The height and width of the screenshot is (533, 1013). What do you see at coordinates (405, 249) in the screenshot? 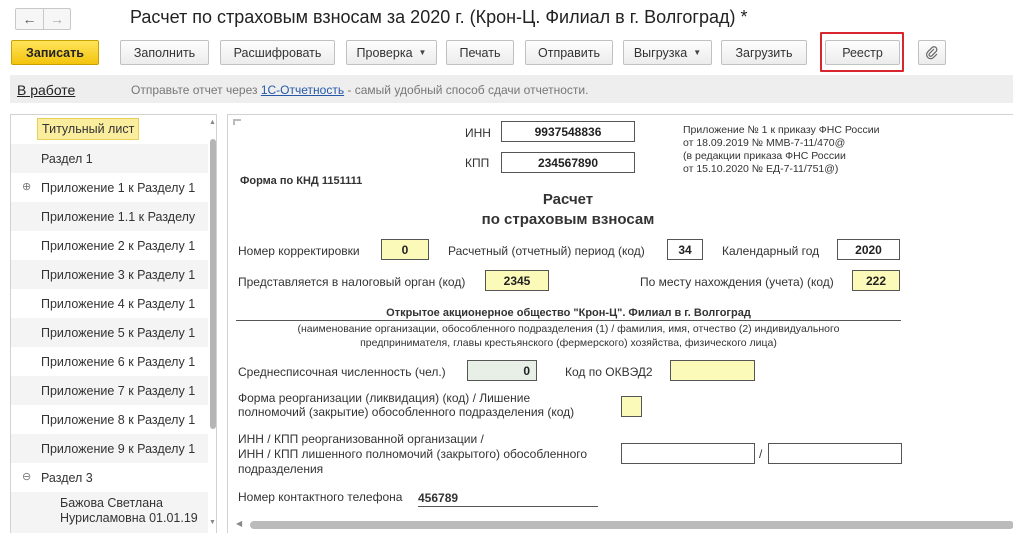
I see `correction-field: 0` at bounding box center [405, 249].